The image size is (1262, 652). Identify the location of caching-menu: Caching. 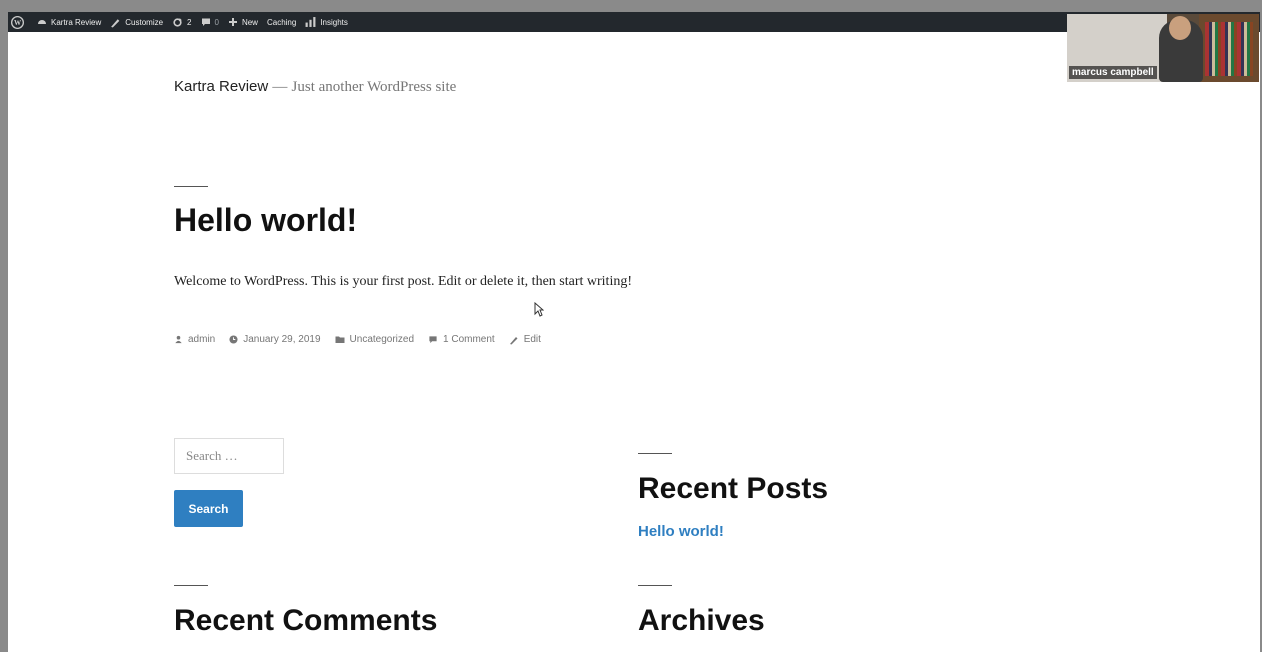
(281, 22).